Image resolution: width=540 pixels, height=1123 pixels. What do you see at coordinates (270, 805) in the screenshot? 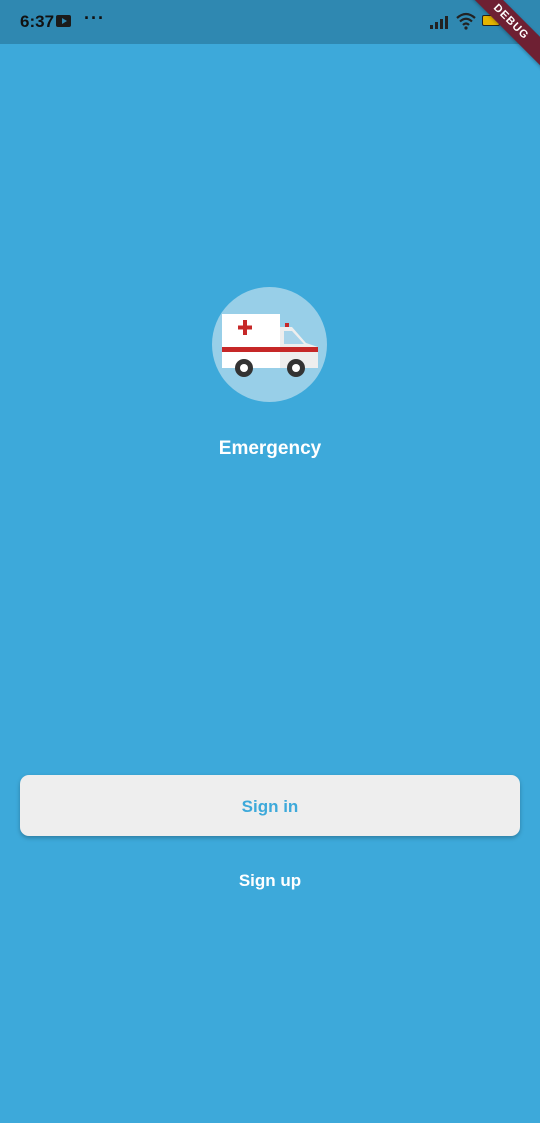
I see `sign-in-button: Sign in` at bounding box center [270, 805].